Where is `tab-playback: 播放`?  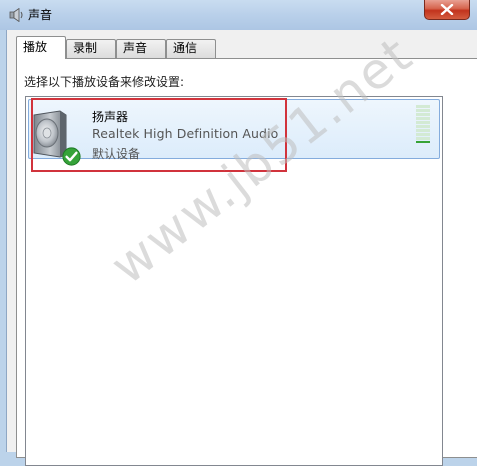 tab-playback: 播放 is located at coordinates (41, 47).